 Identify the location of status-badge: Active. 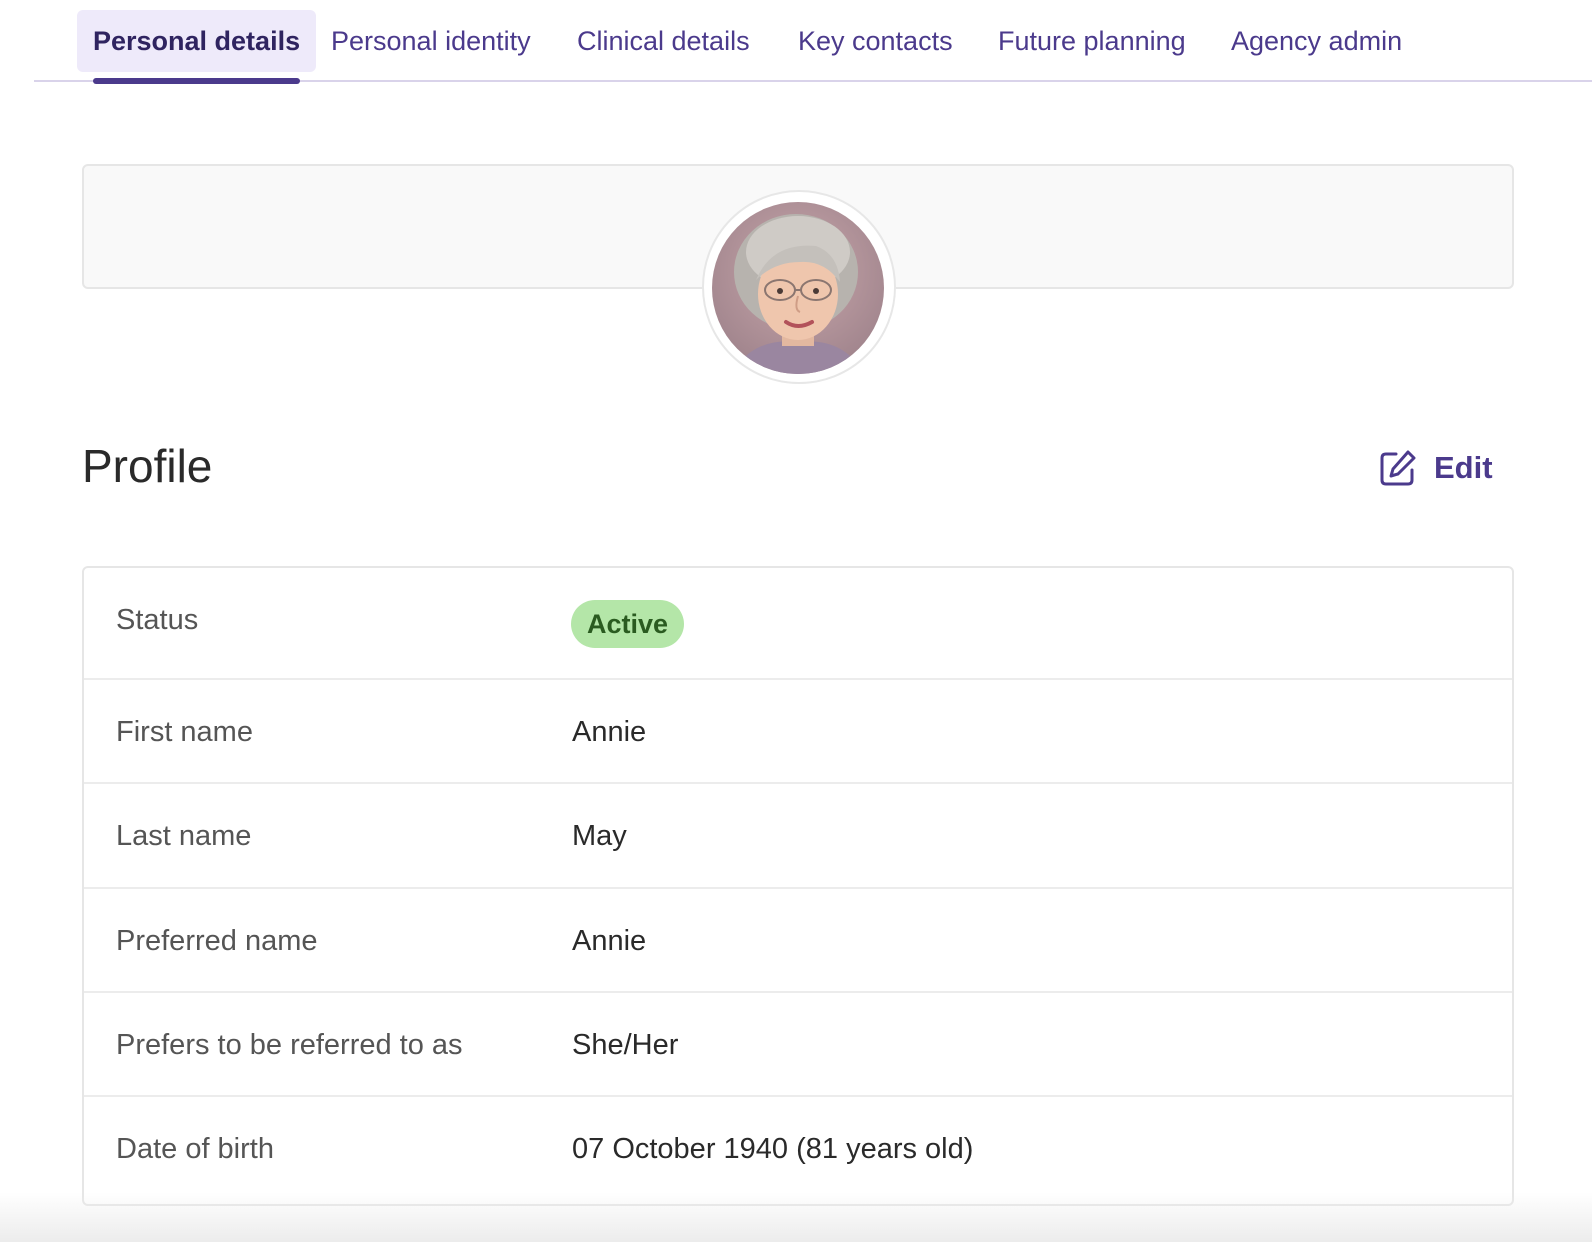
(628, 624).